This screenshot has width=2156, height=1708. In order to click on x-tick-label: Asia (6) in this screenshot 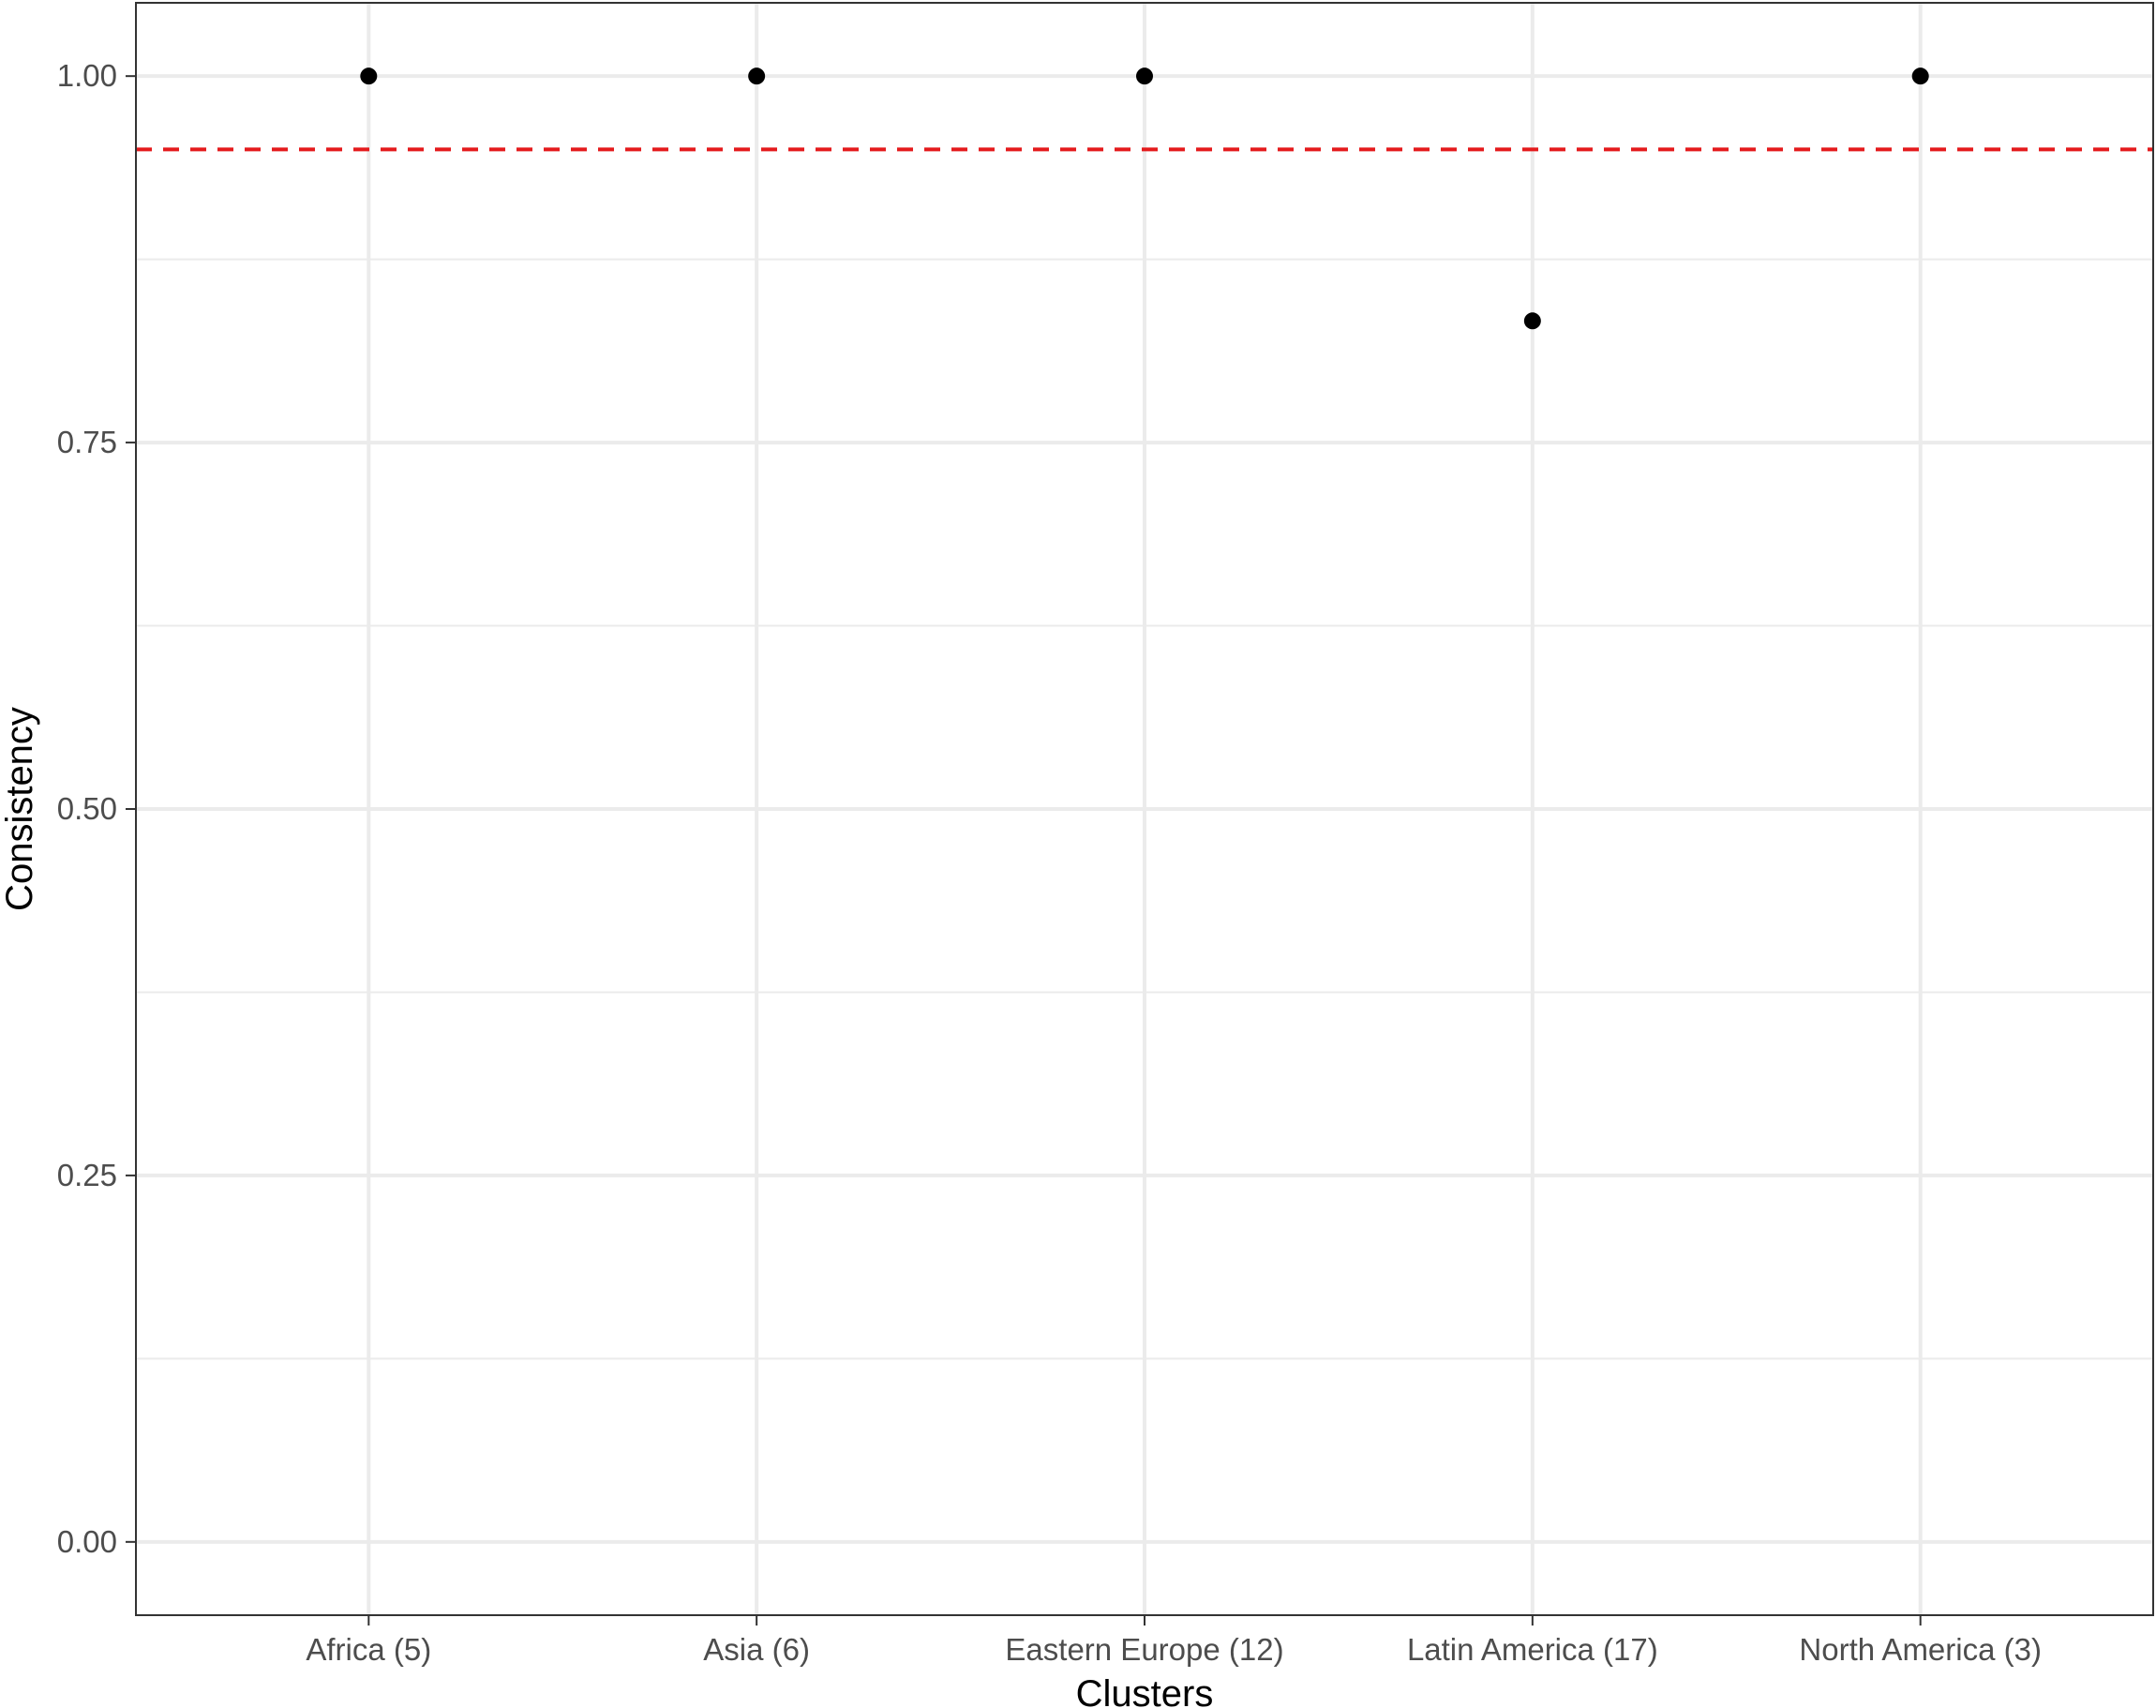, I will do `click(757, 1649)`.